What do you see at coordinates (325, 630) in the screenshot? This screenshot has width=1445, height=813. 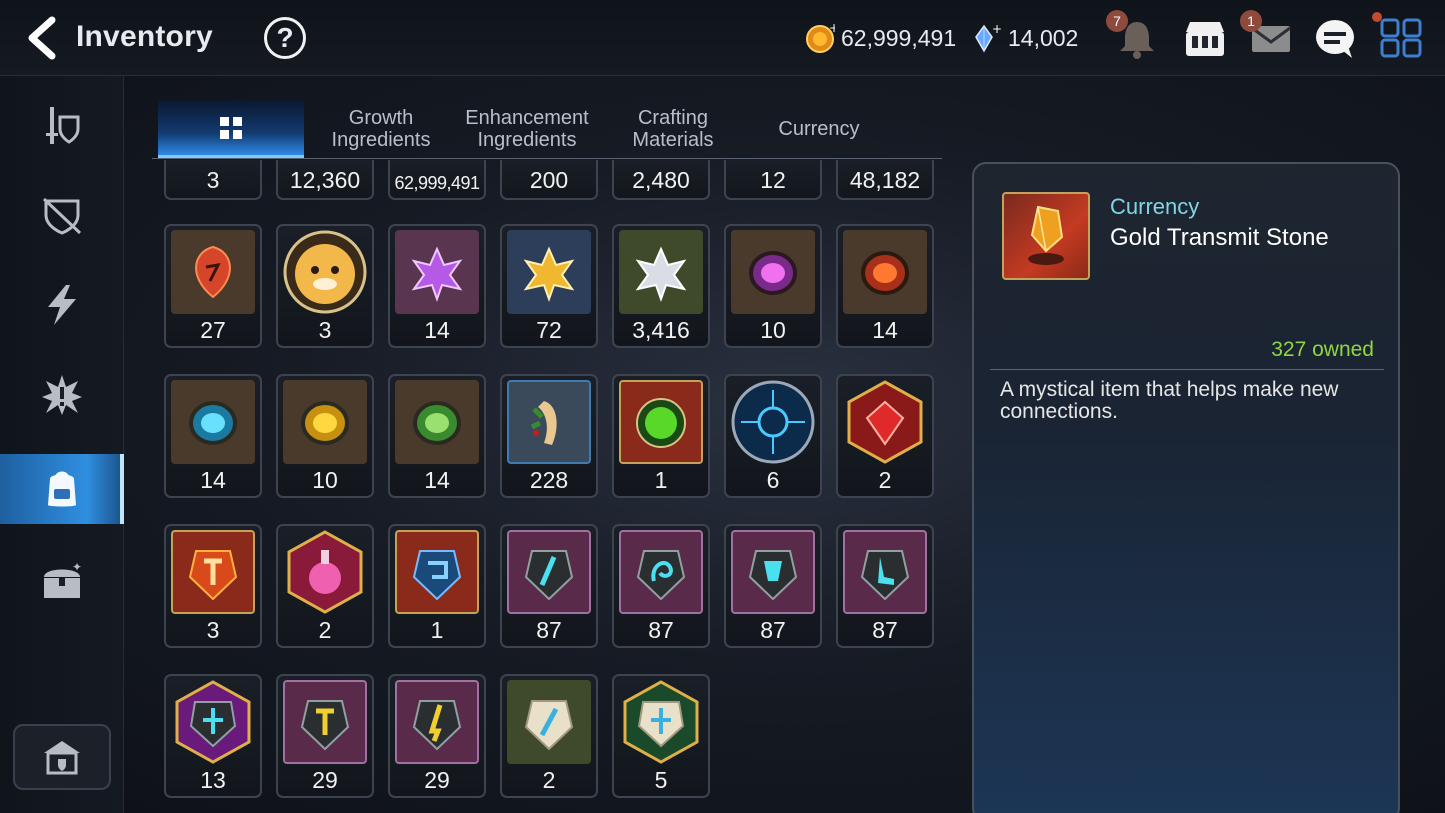 I see `item-qty: 2` at bounding box center [325, 630].